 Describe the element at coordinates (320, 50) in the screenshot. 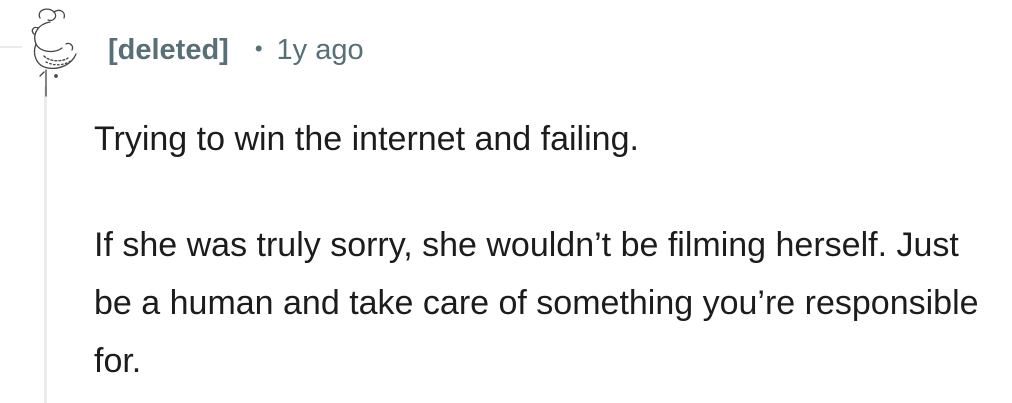

I see `comment-timestamp: 1y ago` at that location.